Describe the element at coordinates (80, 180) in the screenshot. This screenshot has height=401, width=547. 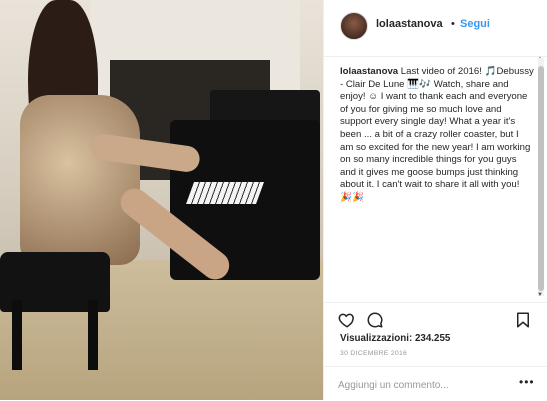
I see `pianist-dress` at that location.